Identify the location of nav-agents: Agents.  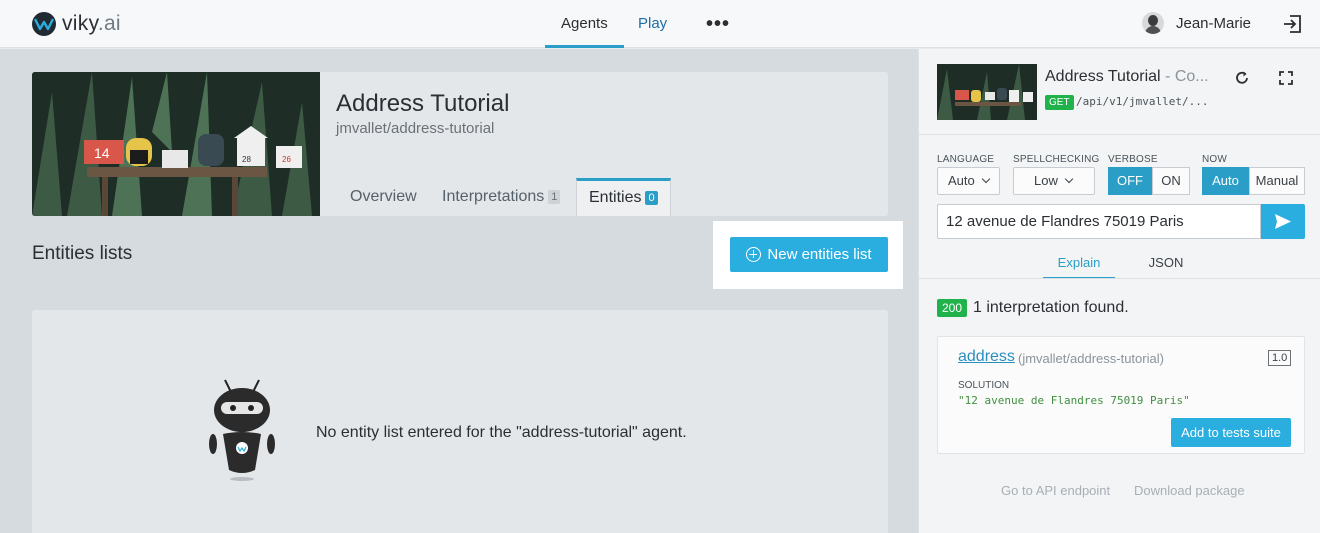
(584, 24).